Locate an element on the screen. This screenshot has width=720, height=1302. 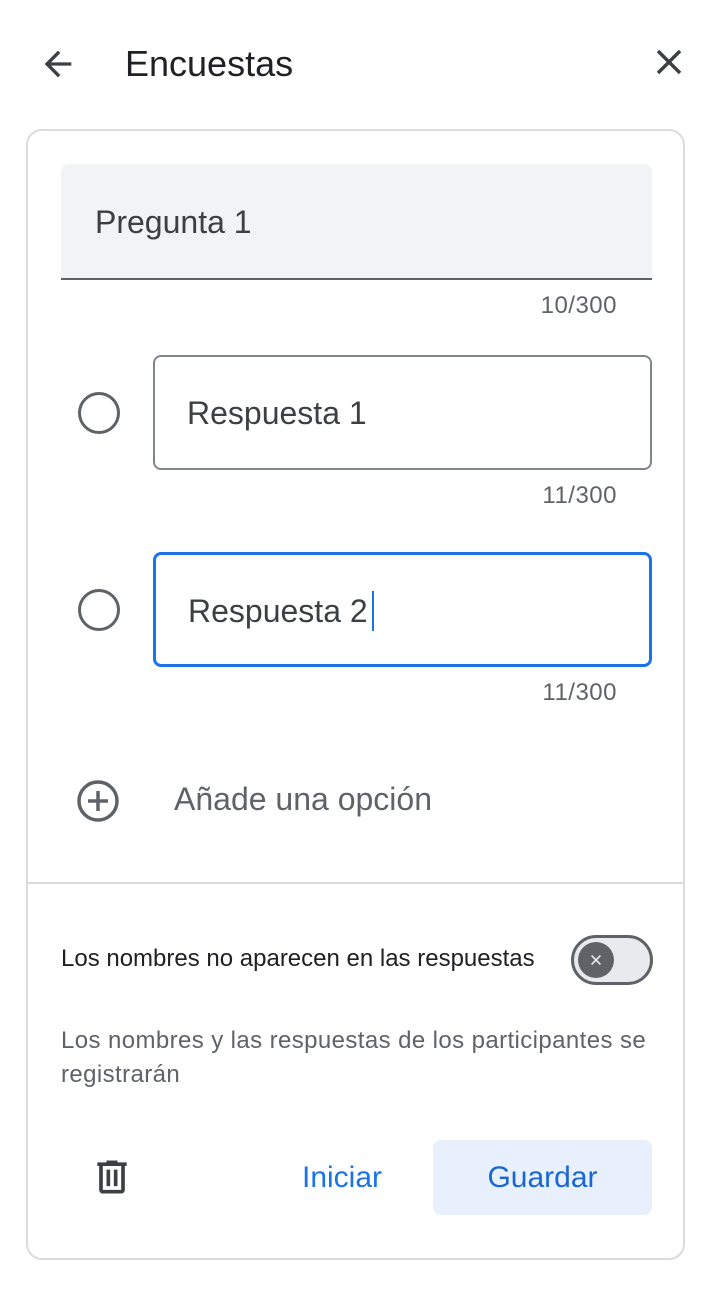
anonymous-toggle is located at coordinates (612, 960).